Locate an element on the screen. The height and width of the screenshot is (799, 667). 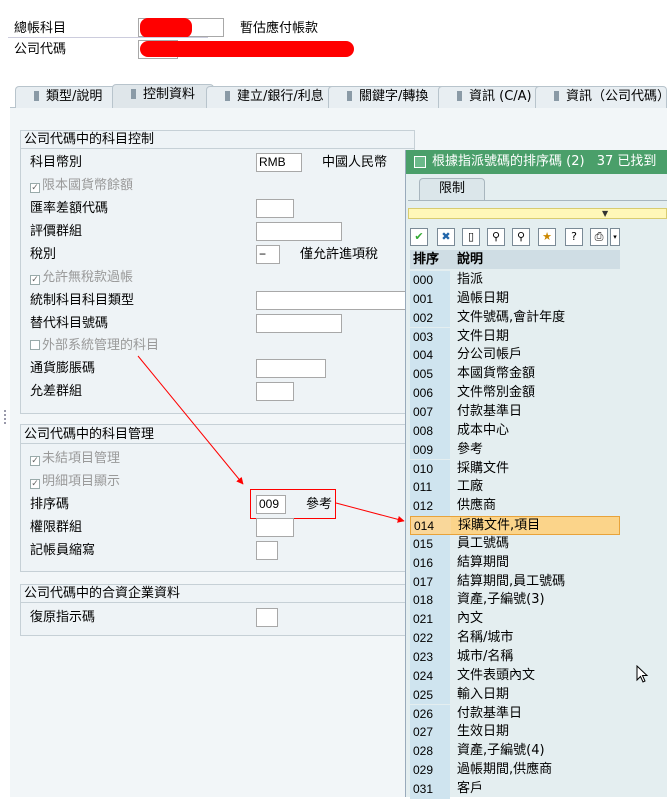
mouse-cursor-icon is located at coordinates (642, 674).